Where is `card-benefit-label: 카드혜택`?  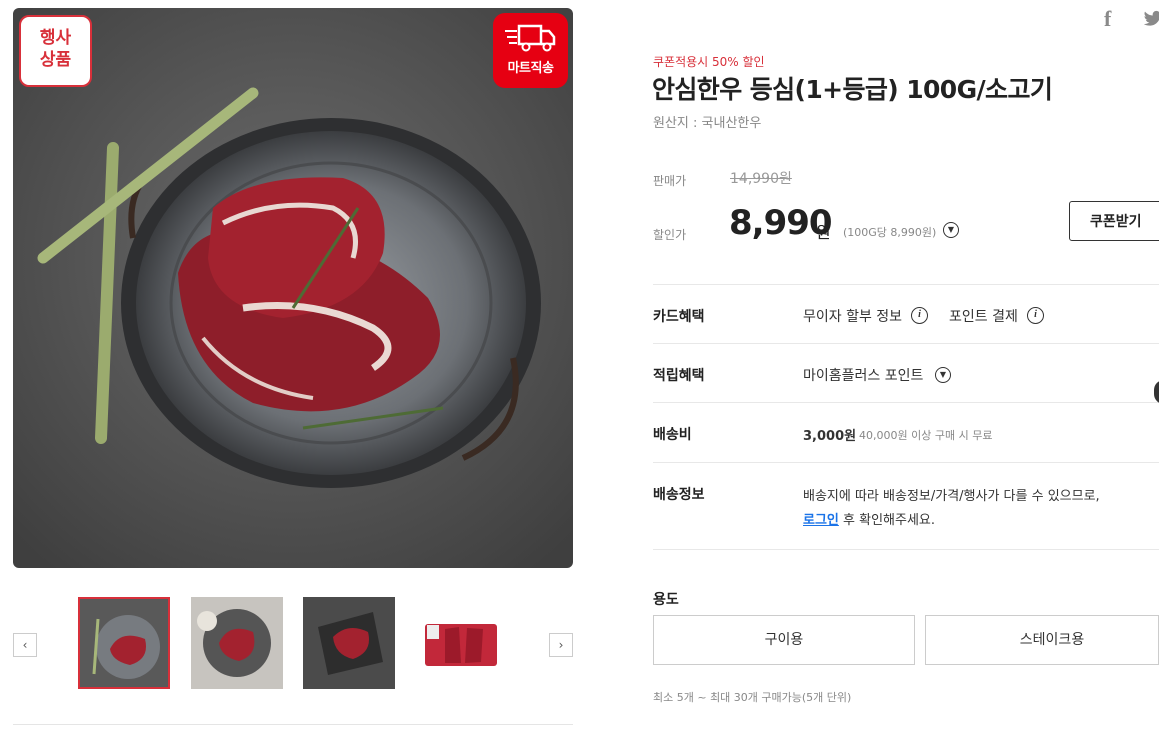 card-benefit-label: 카드혜택 is located at coordinates (679, 317).